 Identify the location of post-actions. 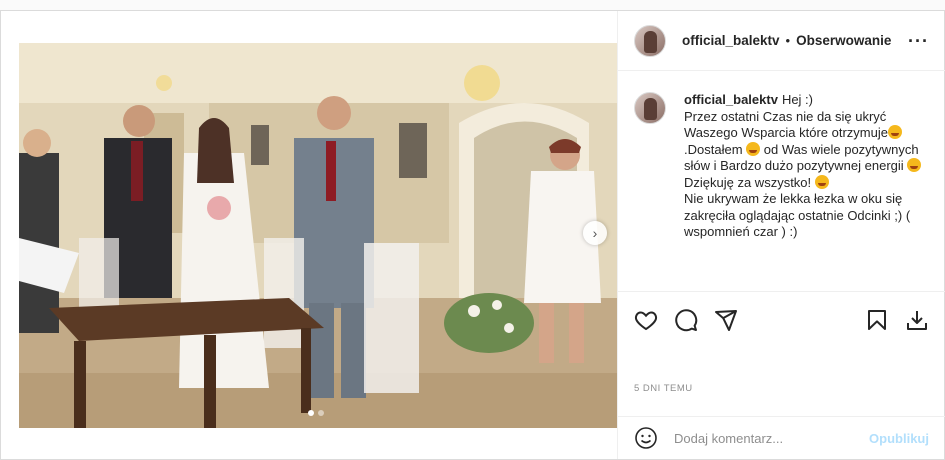
(781, 319).